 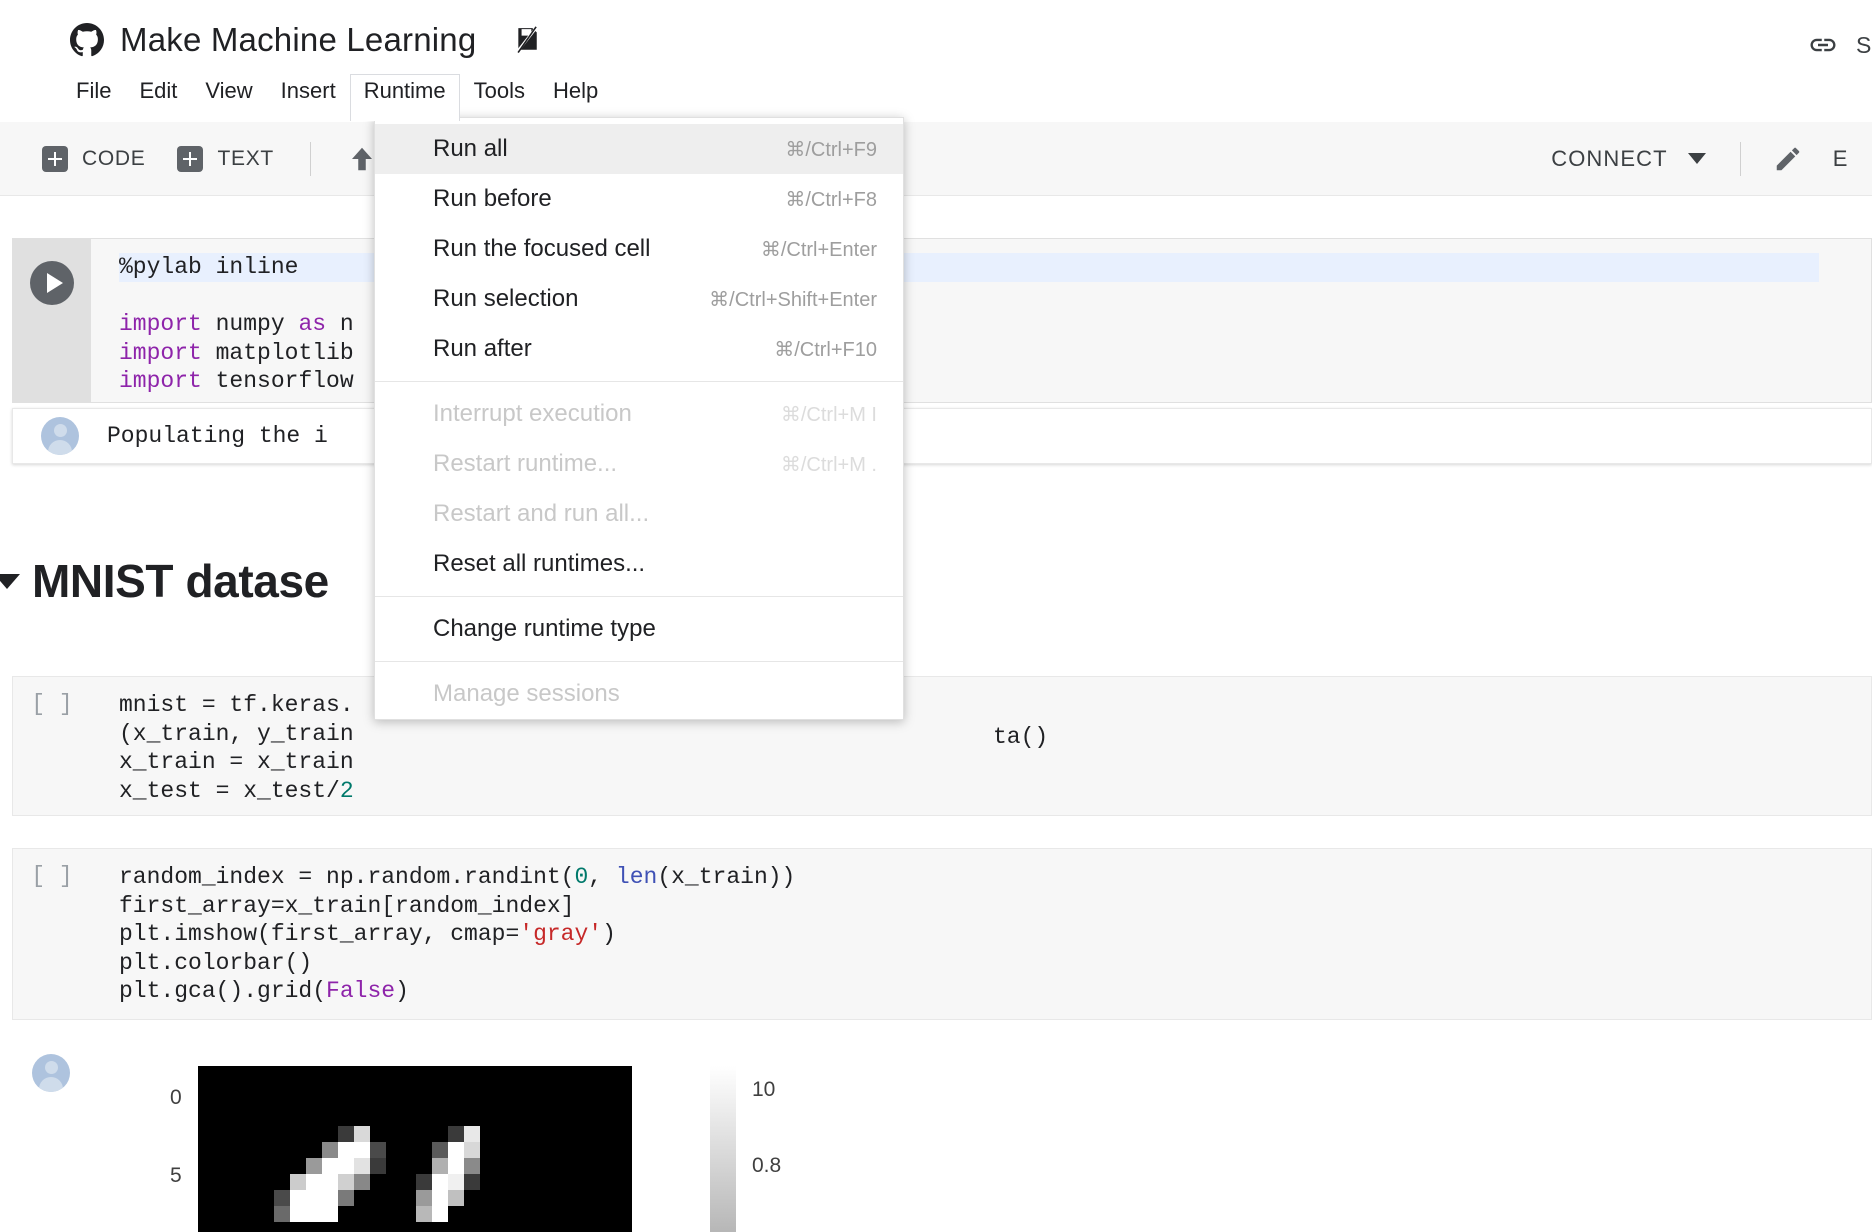 What do you see at coordinates (298, 39) in the screenshot?
I see `page-title: Make Machine Learning` at bounding box center [298, 39].